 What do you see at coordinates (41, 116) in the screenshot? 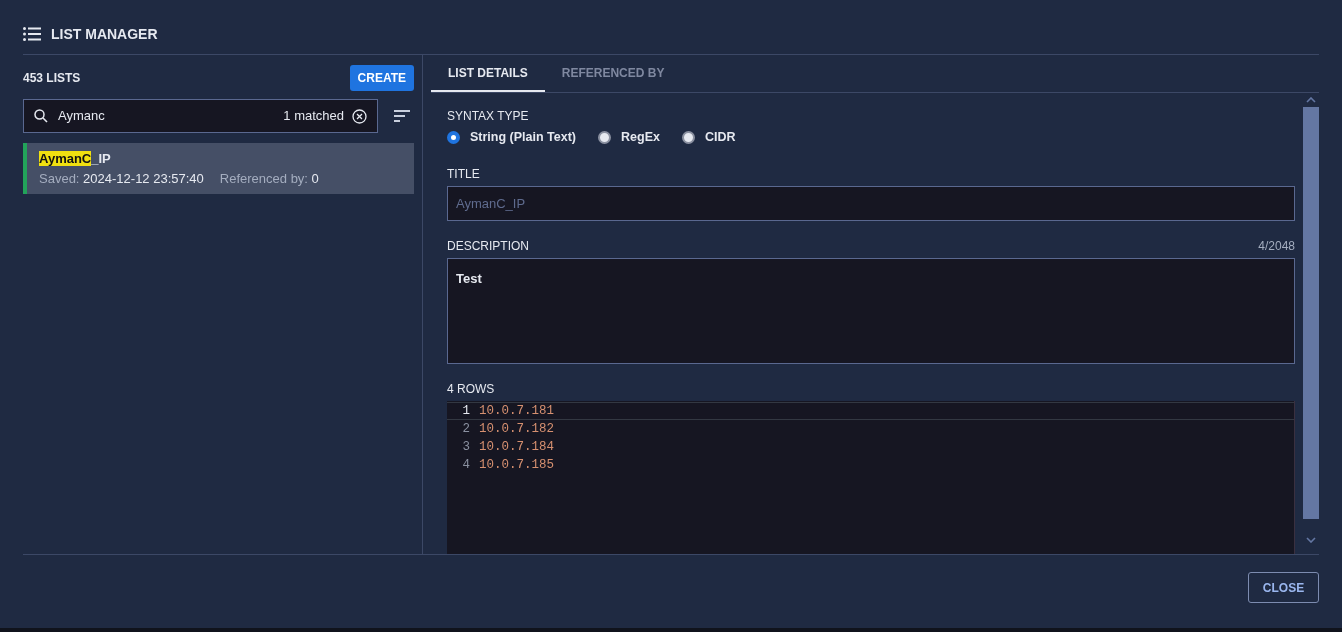
I see `search-icon` at bounding box center [41, 116].